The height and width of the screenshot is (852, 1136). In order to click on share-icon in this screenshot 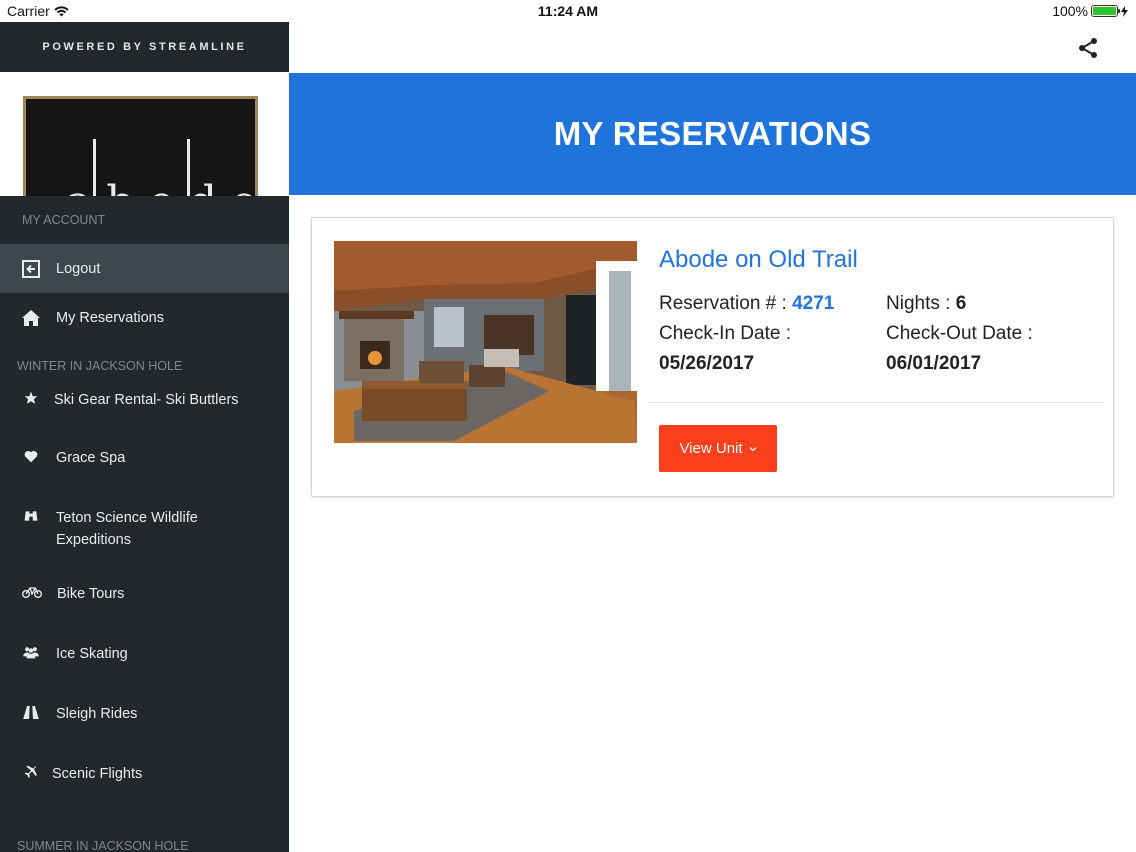, I will do `click(1088, 48)`.